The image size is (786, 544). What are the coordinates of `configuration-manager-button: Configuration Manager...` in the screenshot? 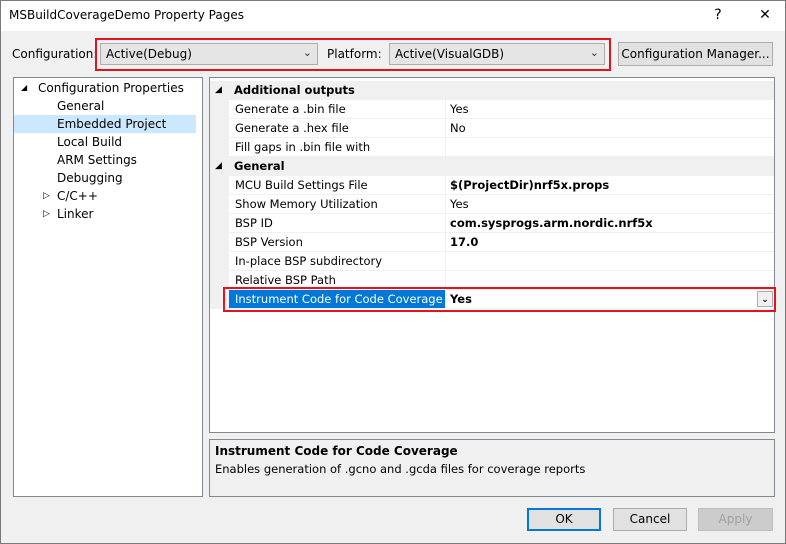 It's located at (695, 54).